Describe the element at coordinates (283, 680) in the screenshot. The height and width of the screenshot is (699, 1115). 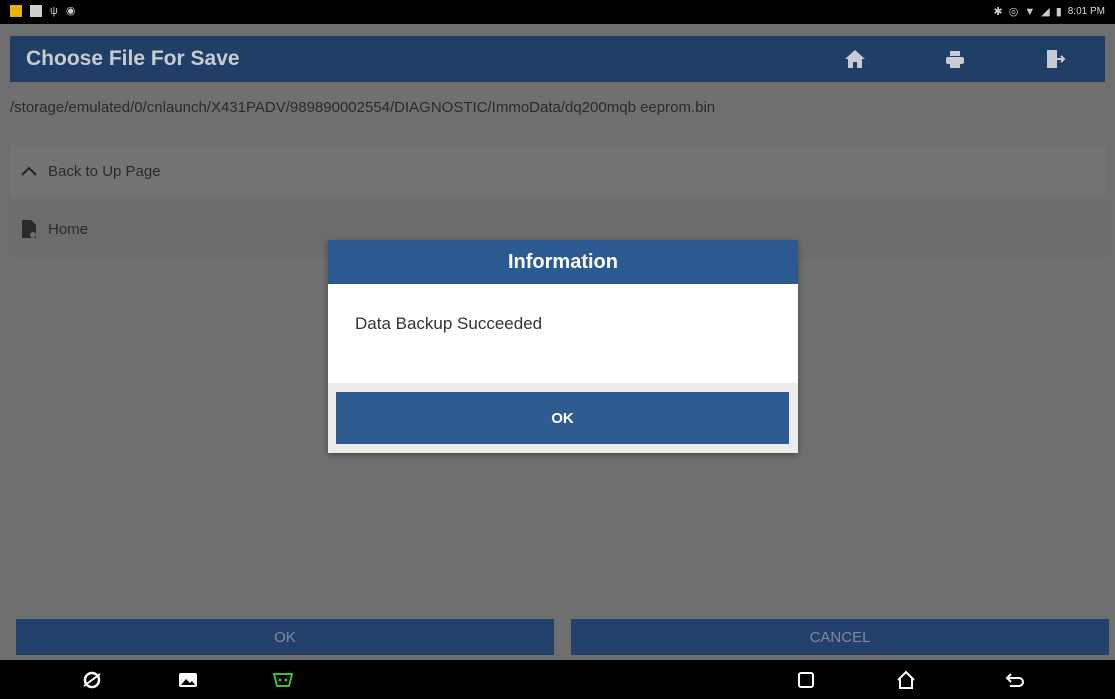
I see `obd-connector-icon` at that location.